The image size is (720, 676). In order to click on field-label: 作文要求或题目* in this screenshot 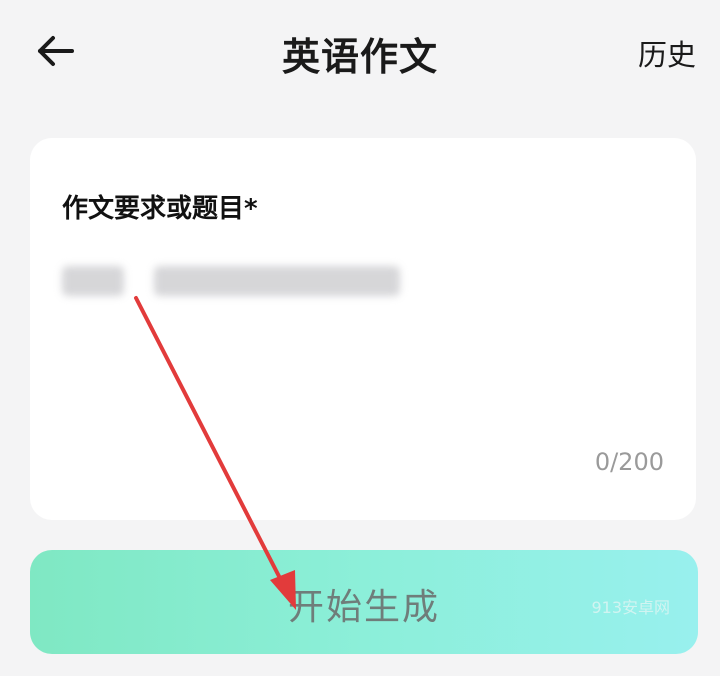, I will do `click(160, 206)`.